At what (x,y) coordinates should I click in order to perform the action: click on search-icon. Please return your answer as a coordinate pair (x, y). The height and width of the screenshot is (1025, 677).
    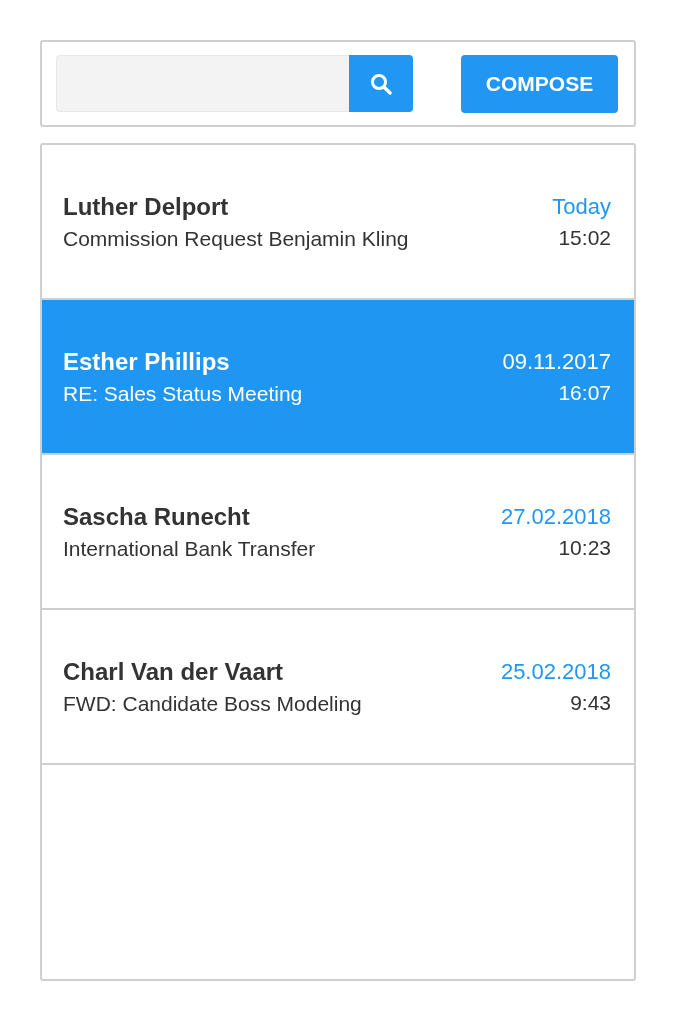
    Looking at the image, I should click on (381, 83).